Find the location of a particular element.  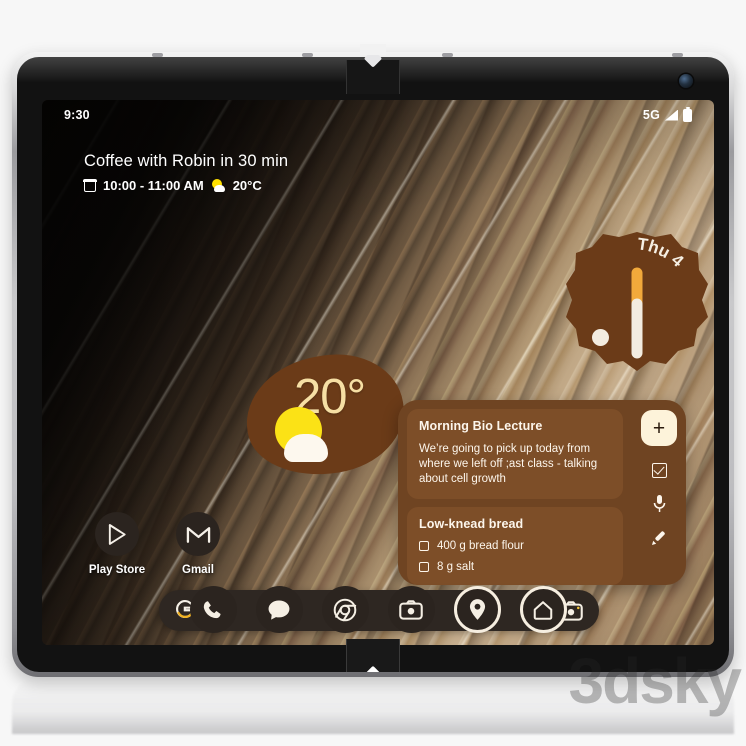

clock-widget: Thu 4 is located at coordinates (637, 304).